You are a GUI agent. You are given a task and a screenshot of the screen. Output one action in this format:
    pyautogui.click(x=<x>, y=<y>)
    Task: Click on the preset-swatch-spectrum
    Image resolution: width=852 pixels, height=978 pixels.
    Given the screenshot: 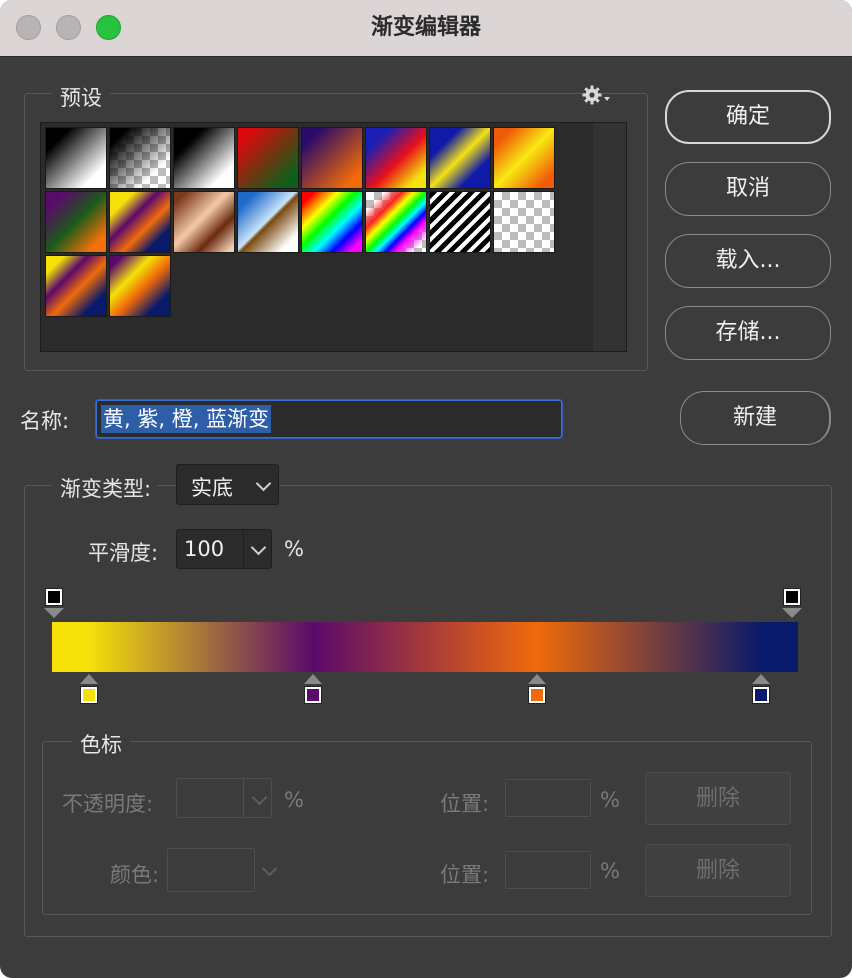 What is the action you would take?
    pyautogui.click(x=332, y=222)
    